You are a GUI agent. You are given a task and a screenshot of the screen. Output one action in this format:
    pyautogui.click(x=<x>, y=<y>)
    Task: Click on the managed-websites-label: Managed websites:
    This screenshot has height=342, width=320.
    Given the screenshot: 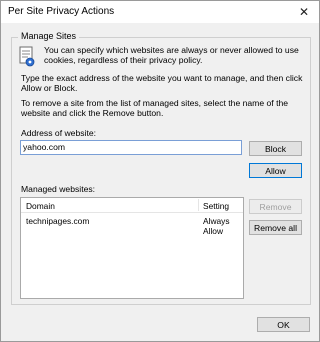 What is the action you would take?
    pyautogui.click(x=58, y=189)
    